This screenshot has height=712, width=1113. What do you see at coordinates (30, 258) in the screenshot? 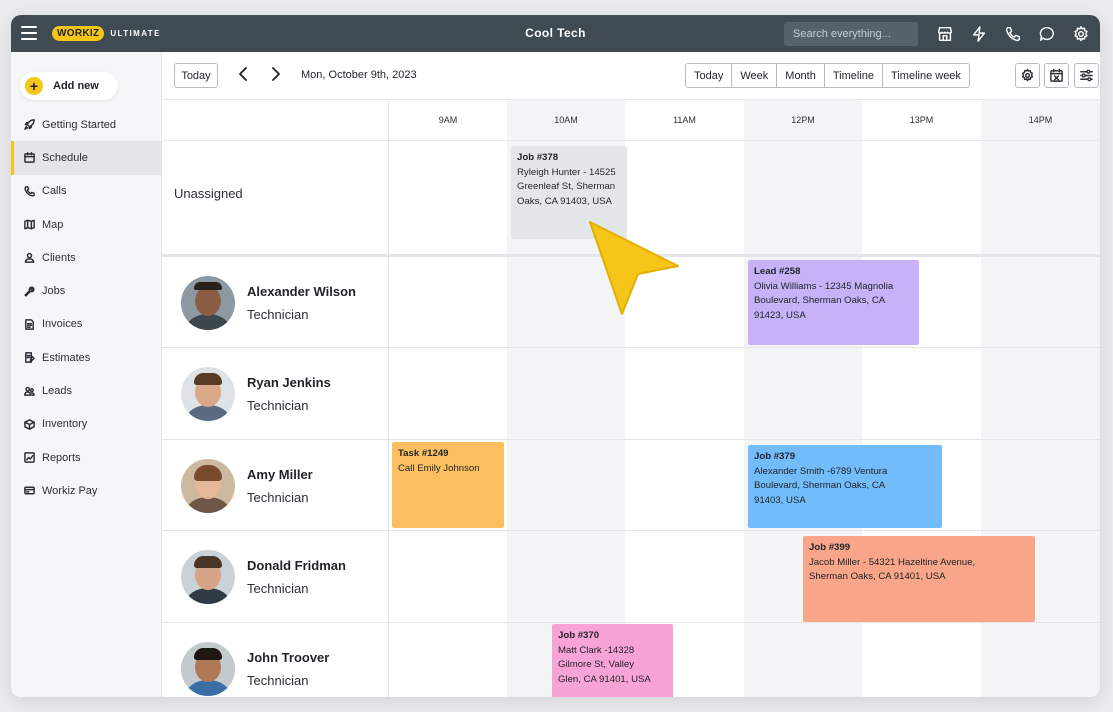
I see `clients-icon` at bounding box center [30, 258].